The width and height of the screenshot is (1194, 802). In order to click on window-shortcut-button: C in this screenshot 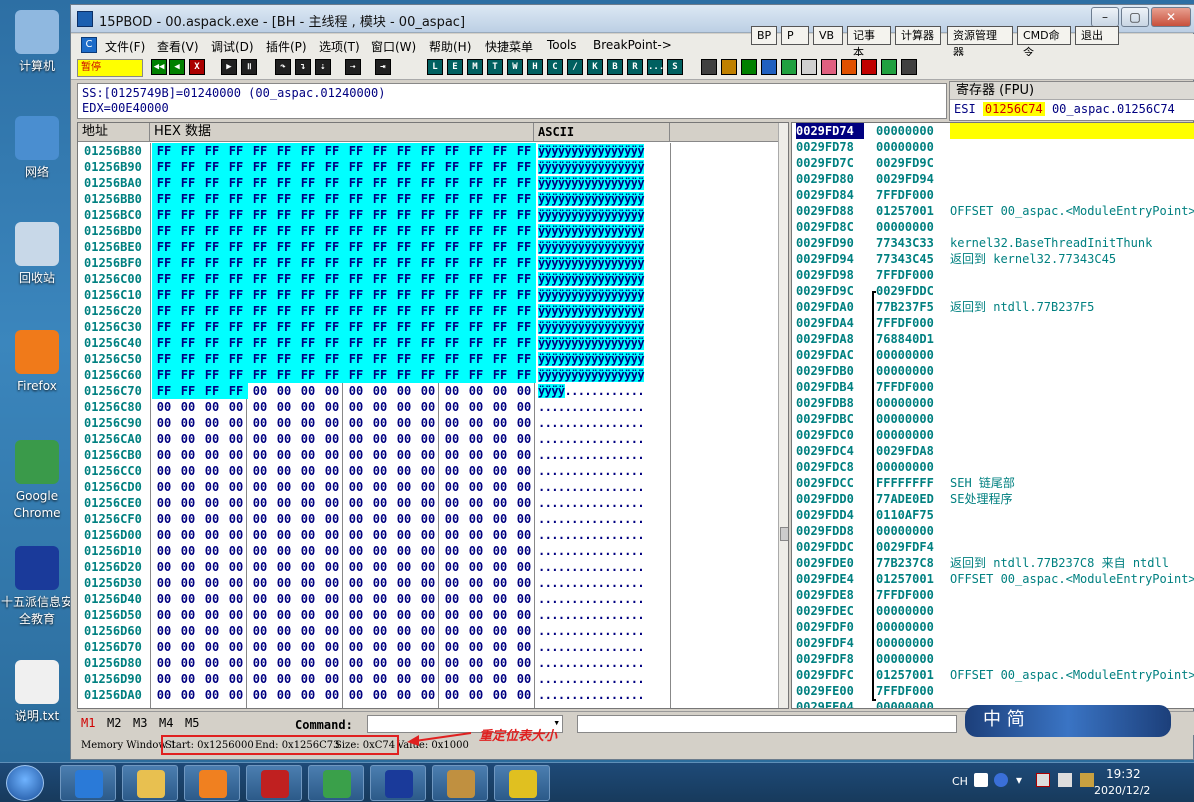, I will do `click(555, 67)`.